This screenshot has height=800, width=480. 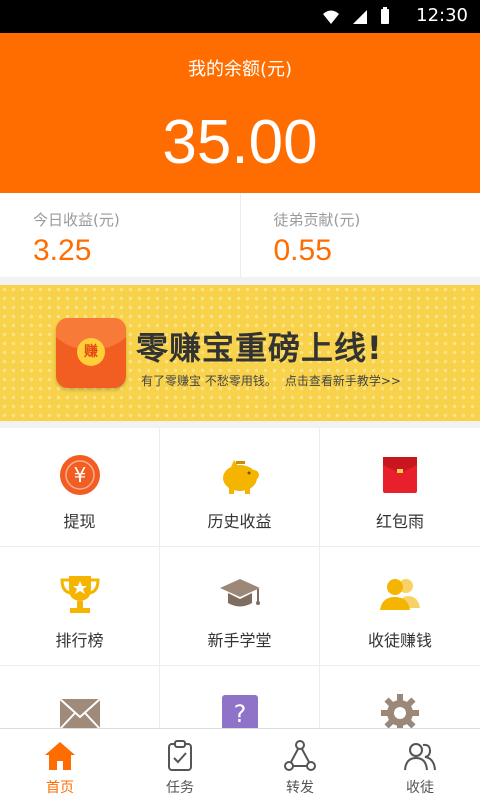 What do you see at coordinates (240, 142) in the screenshot?
I see `balance-amount: 35.00` at bounding box center [240, 142].